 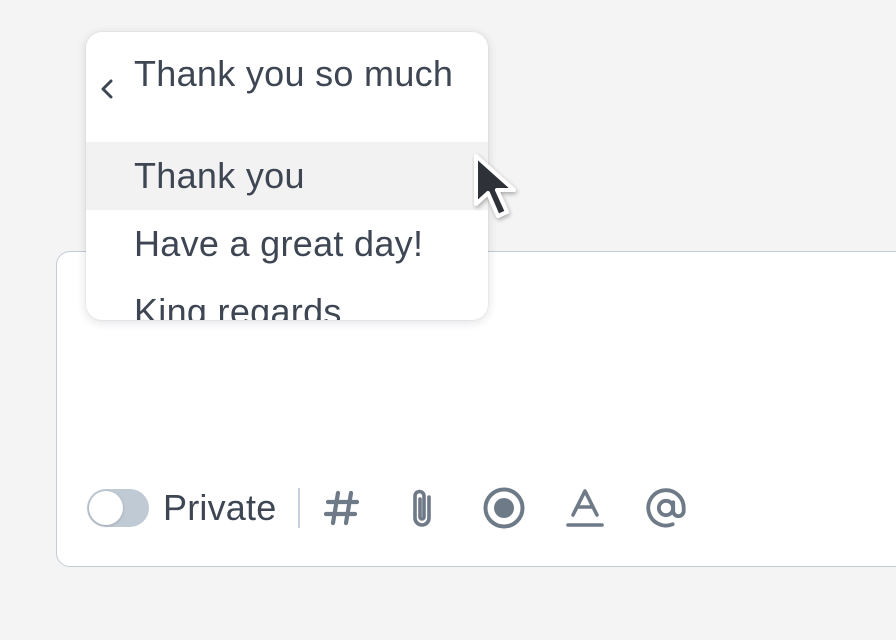 I want to click on menu-item-thank-you: Thank you, so click(x=287, y=176).